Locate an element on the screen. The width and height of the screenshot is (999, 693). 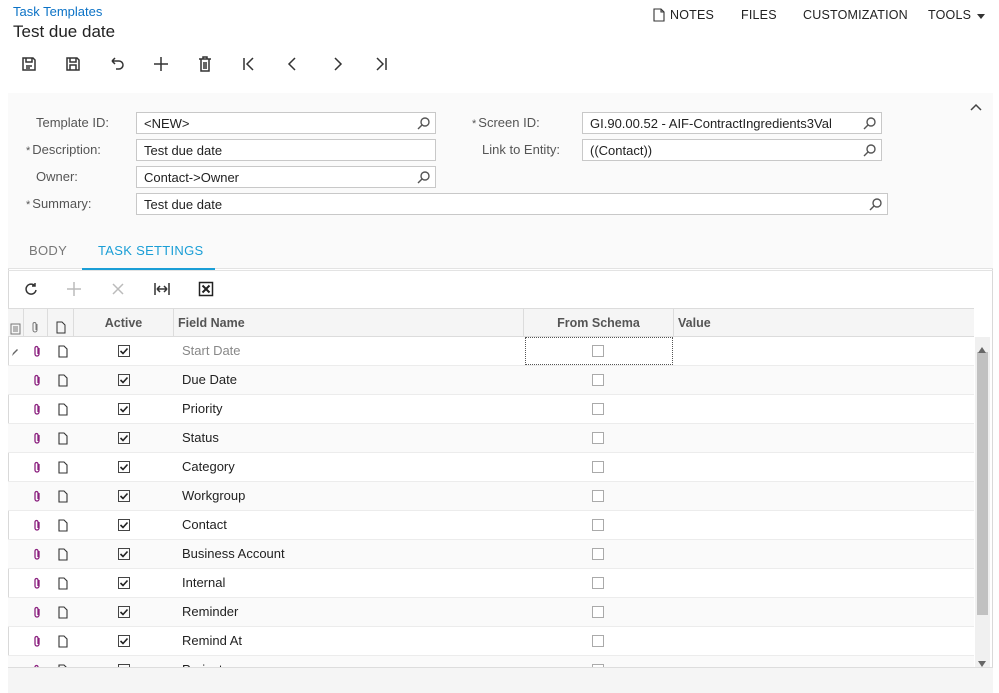
field-name-cell: Workgroup is located at coordinates (213, 496).